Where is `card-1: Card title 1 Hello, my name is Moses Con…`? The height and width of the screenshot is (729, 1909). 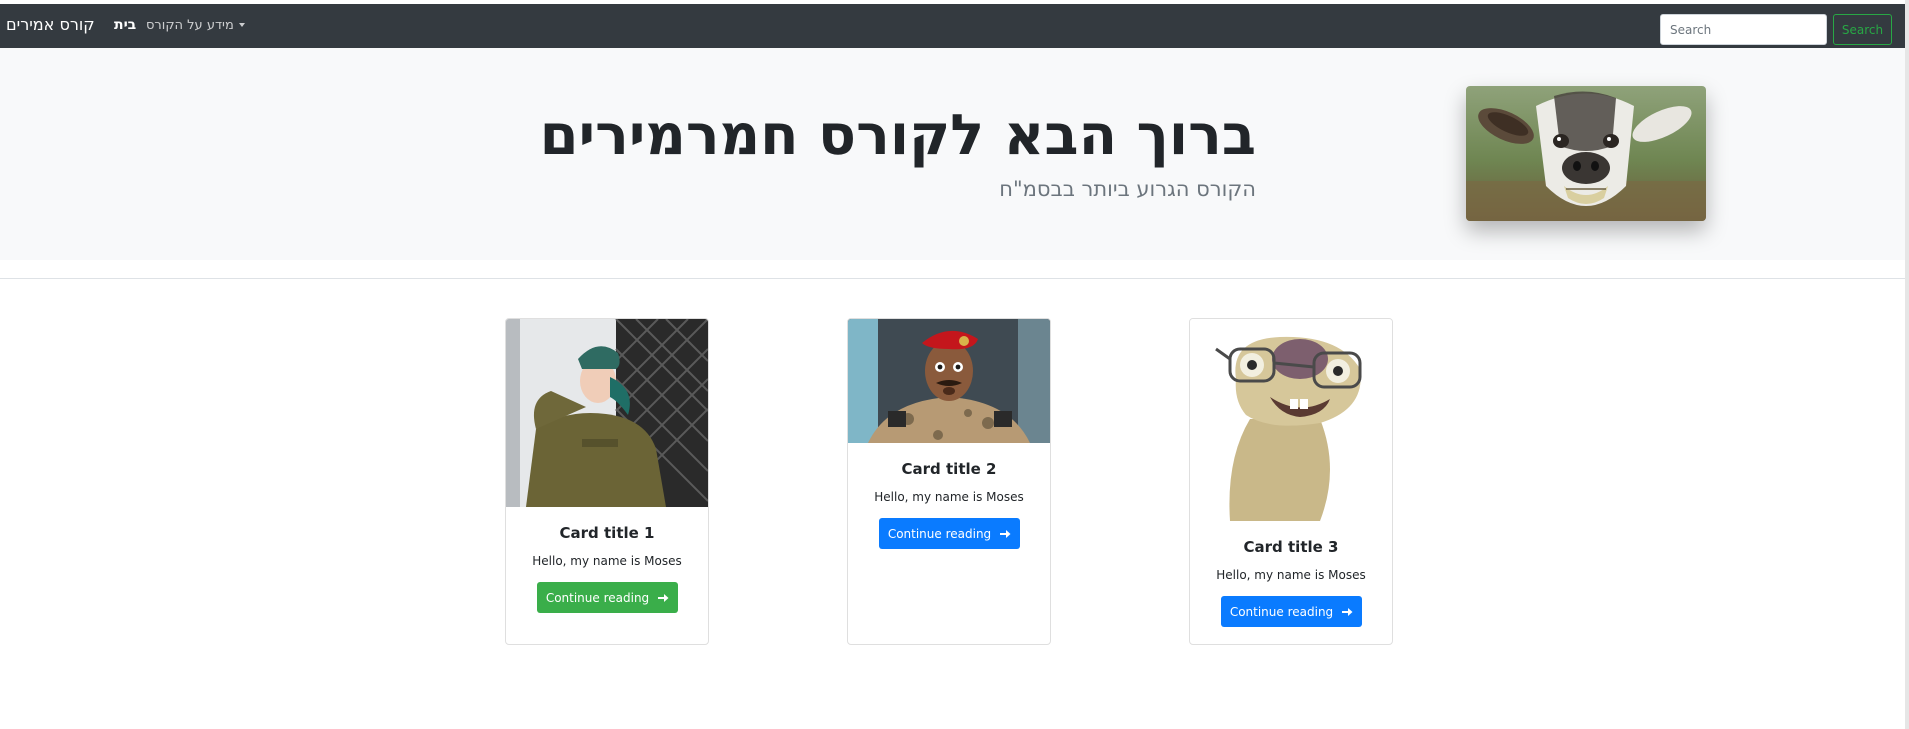 card-1: Card title 1 Hello, my name is Moses Con… is located at coordinates (607, 481).